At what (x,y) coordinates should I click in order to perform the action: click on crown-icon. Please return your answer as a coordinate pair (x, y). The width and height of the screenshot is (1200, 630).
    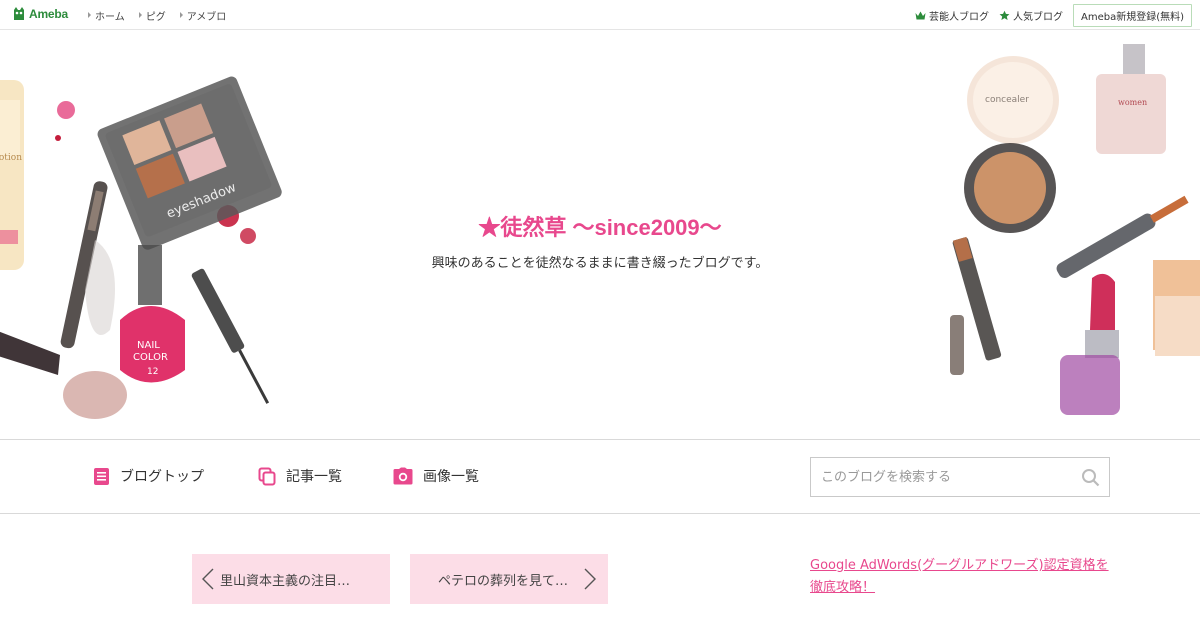
    Looking at the image, I should click on (920, 15).